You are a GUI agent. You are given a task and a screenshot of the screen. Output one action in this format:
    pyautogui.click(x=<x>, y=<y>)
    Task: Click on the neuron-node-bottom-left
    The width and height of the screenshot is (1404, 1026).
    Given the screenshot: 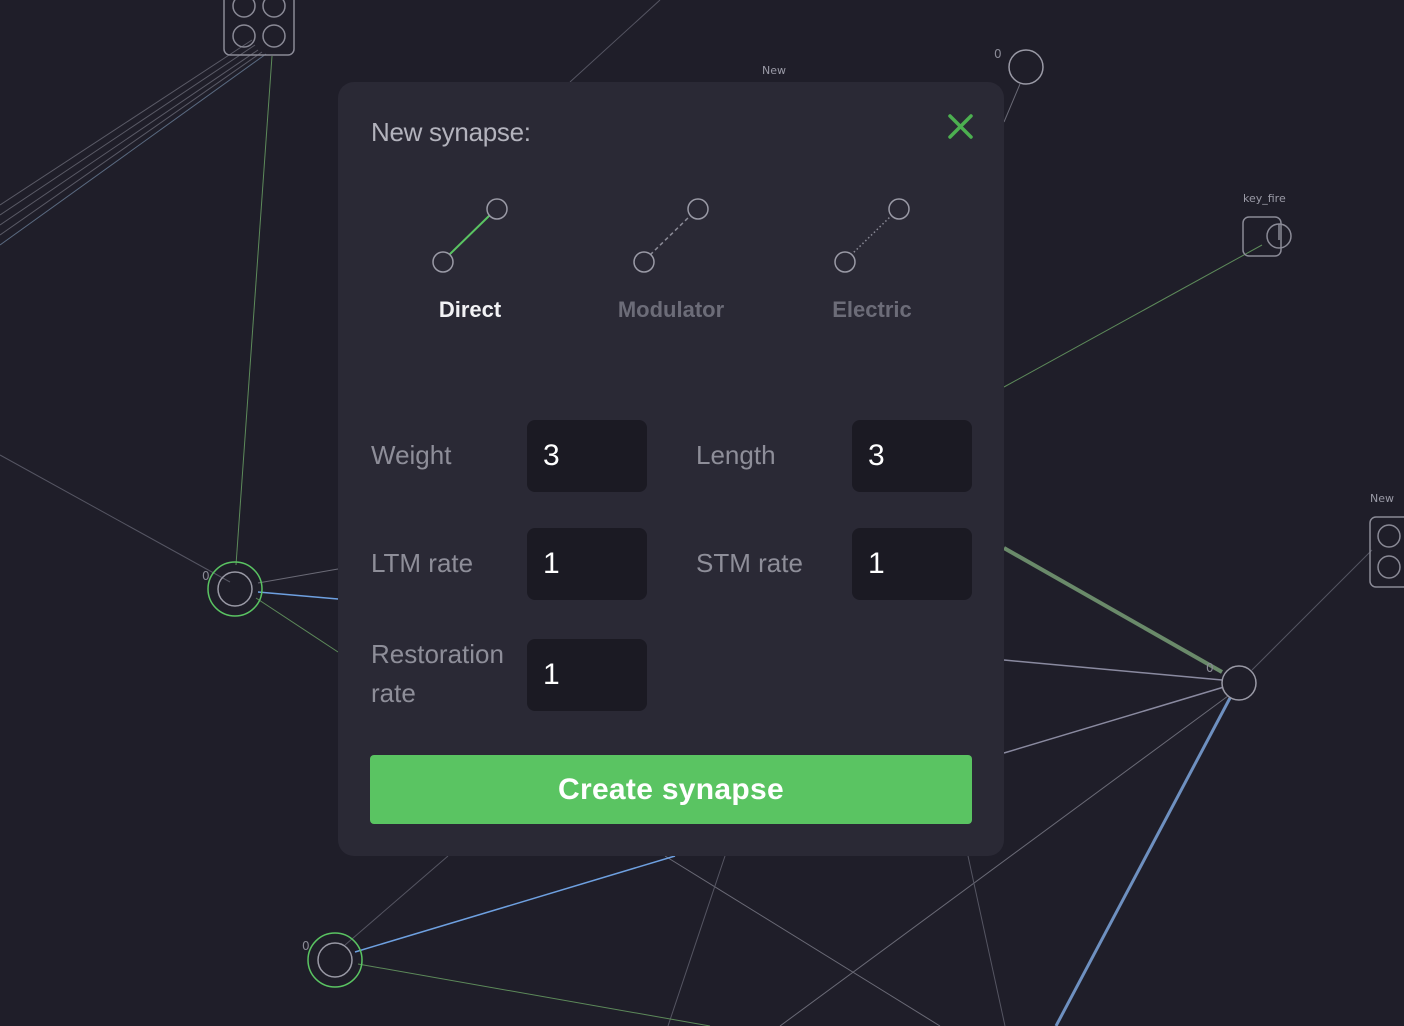 What is the action you would take?
    pyautogui.click(x=335, y=960)
    